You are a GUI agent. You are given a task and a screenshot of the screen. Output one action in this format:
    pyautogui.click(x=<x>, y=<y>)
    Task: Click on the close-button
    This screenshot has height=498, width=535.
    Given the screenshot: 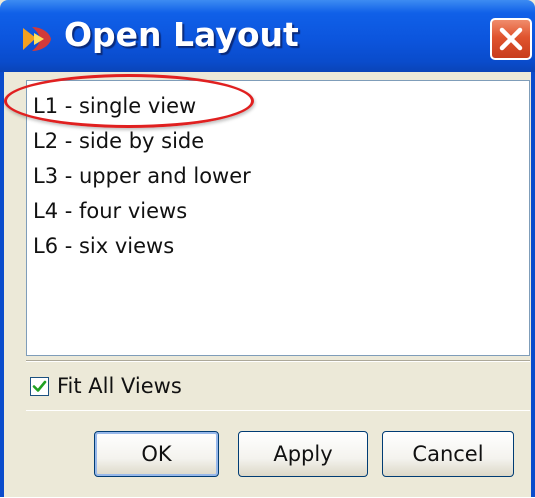 What is the action you would take?
    pyautogui.click(x=511, y=39)
    